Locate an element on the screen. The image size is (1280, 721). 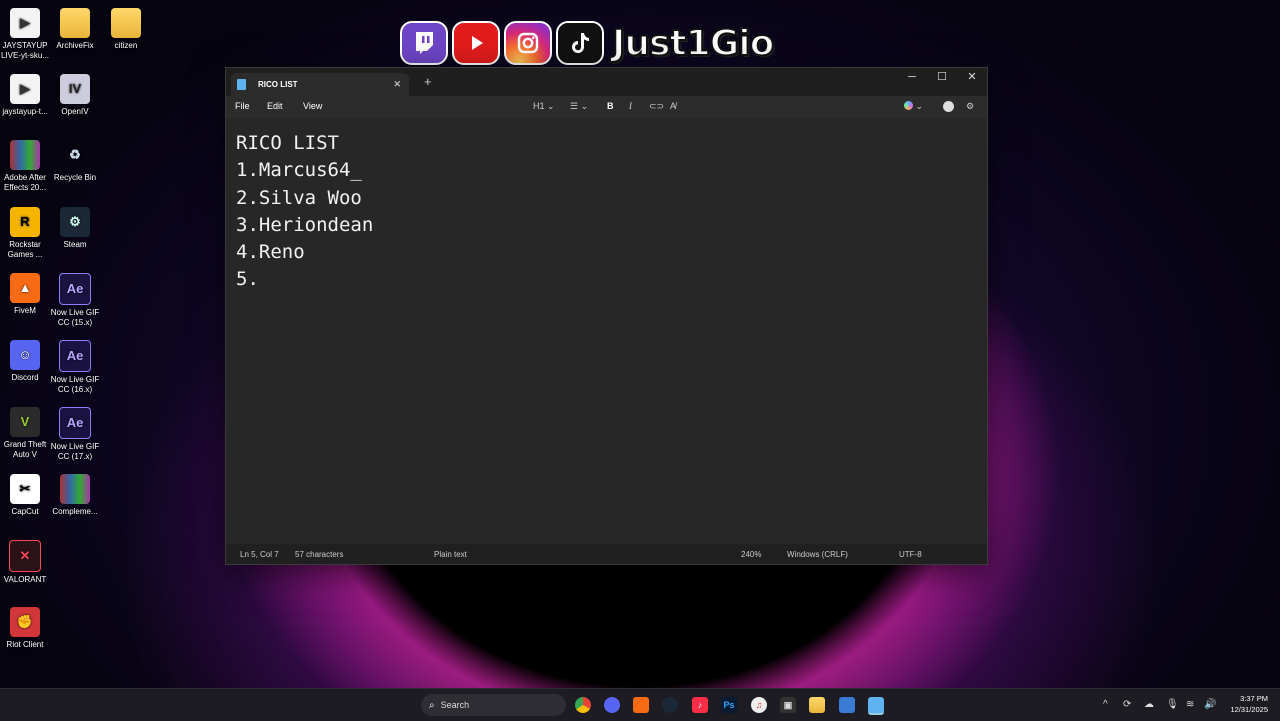
microphone-icon: 🎙 is located at coordinates (1172, 704).